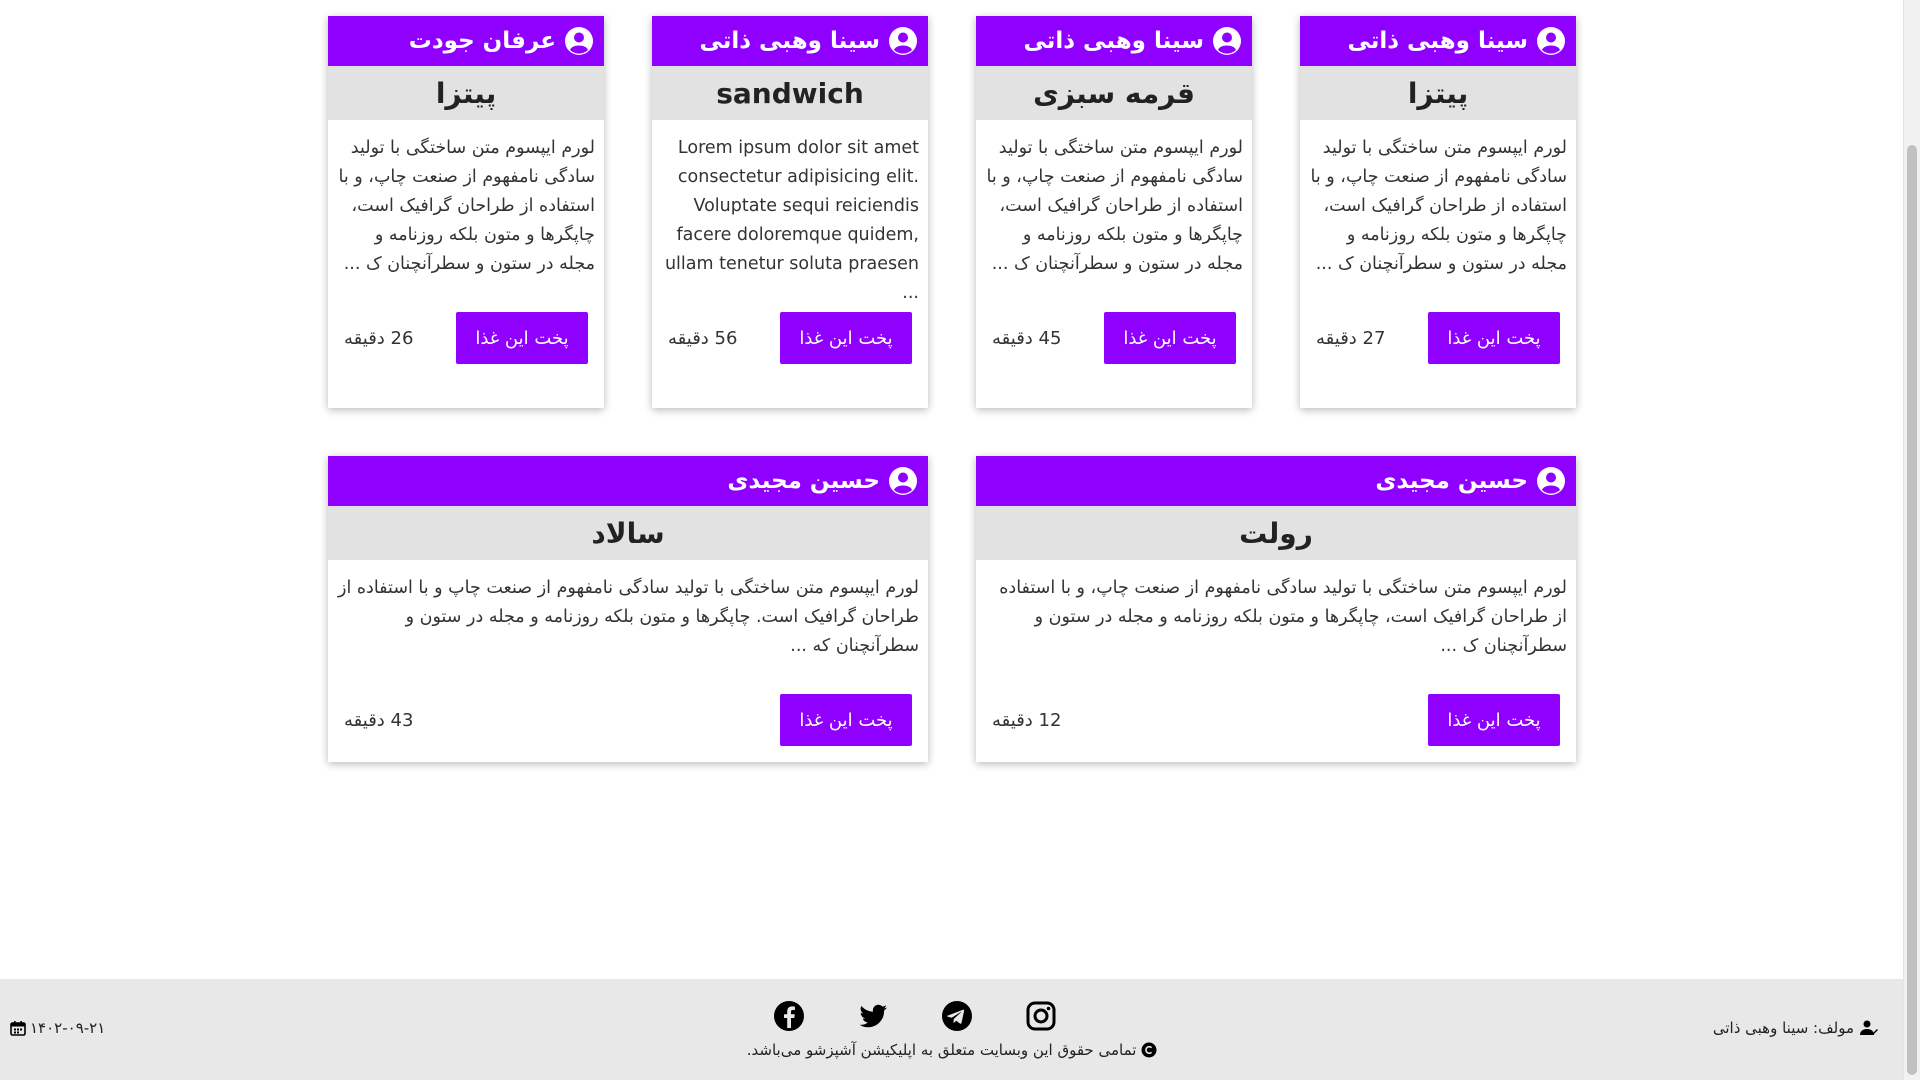 This screenshot has height=1080, width=1920. I want to click on cook-time: 27 دقیقه, so click(1351, 338).